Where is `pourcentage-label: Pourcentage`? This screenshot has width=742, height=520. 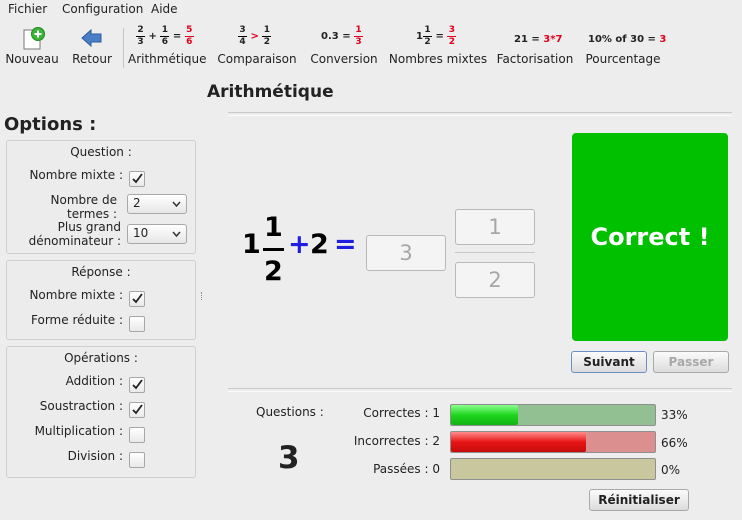 pourcentage-label: Pourcentage is located at coordinates (623, 59).